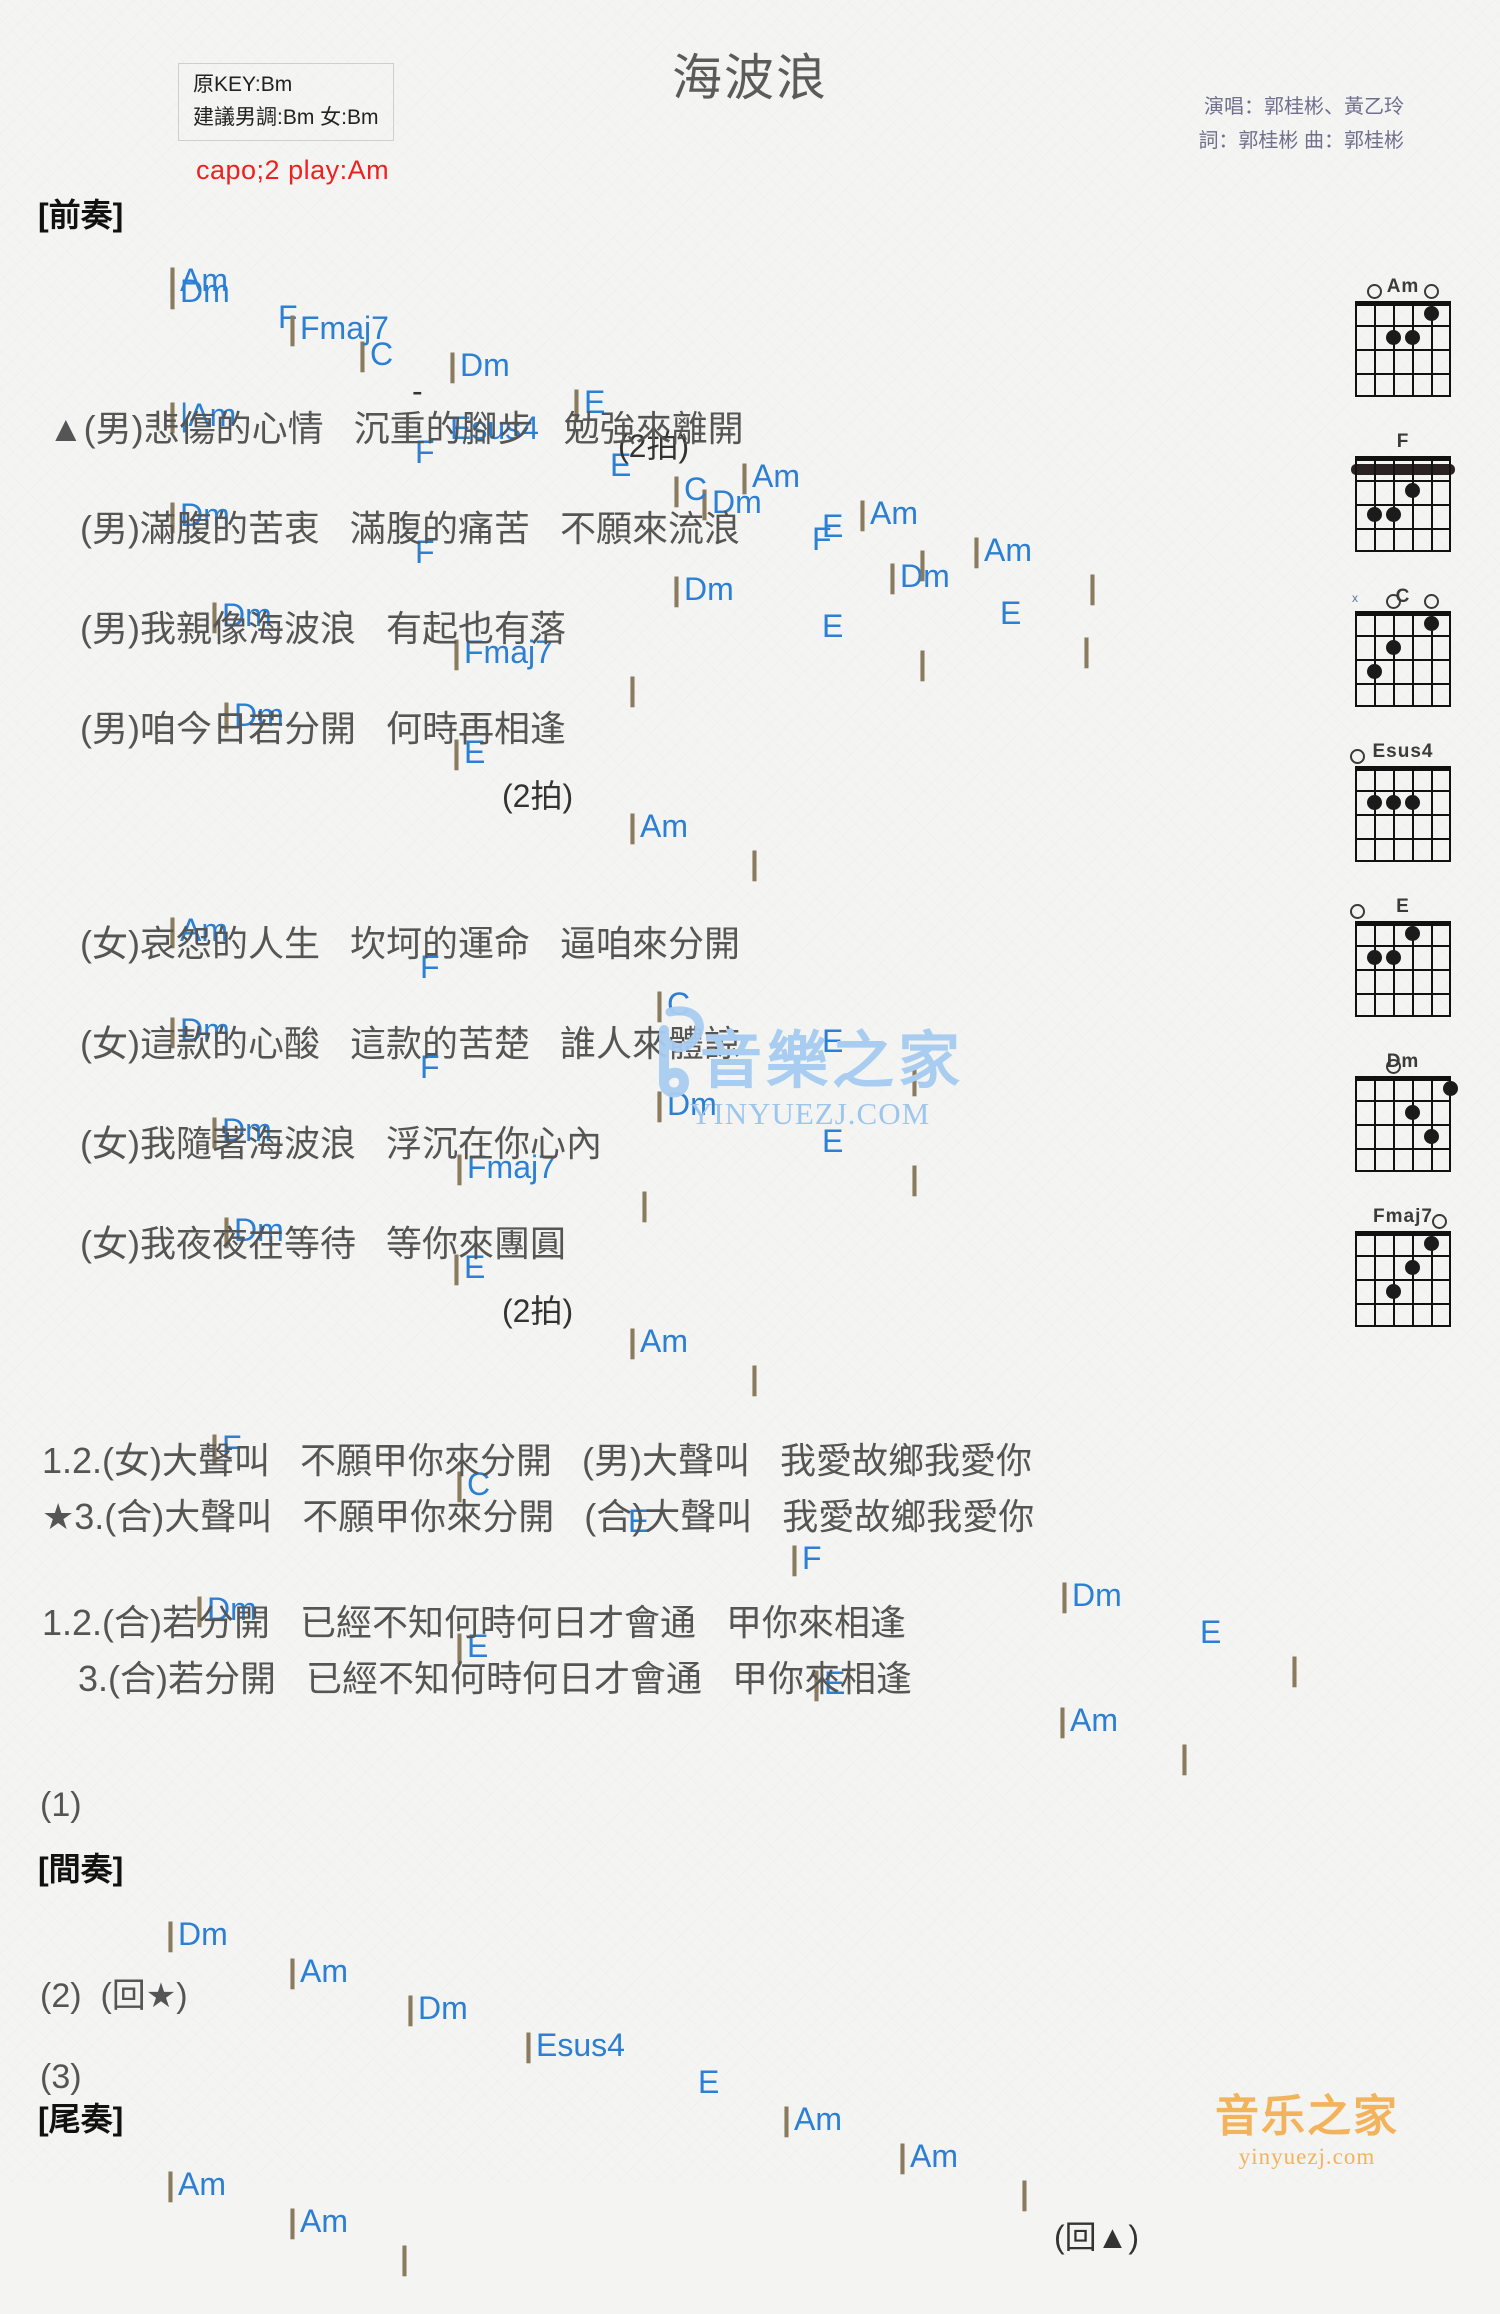  I want to click on chord-diagram-name: Fmaj7, so click(1403, 1216).